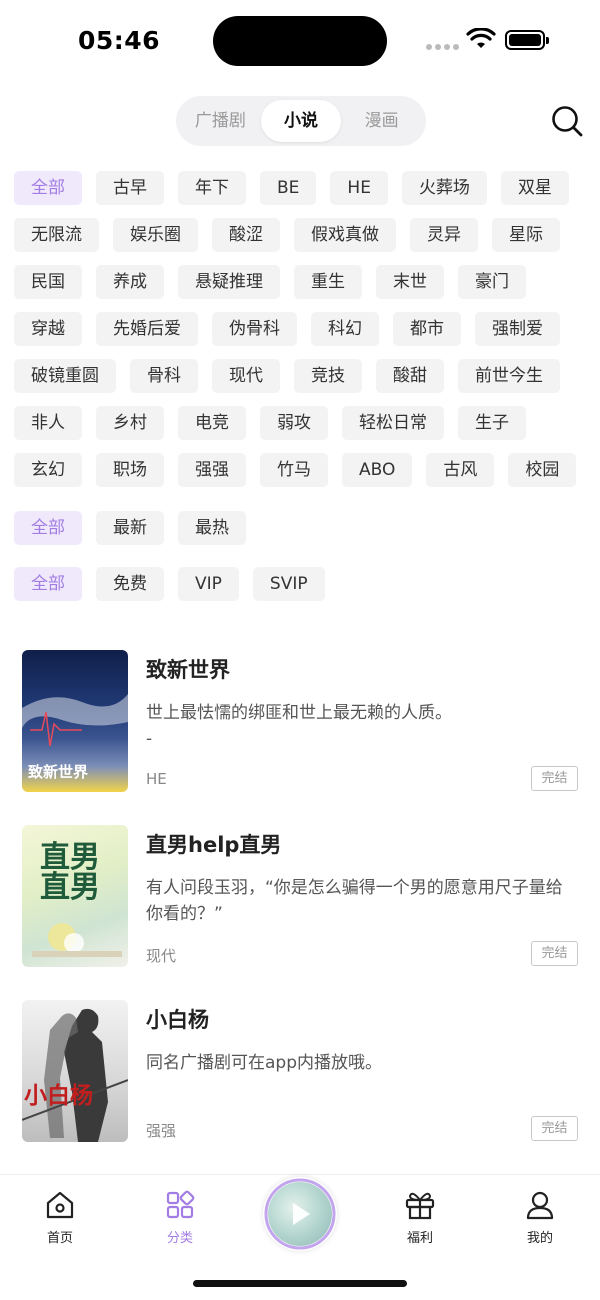  I want to click on cover-title: 直男直男, so click(70, 872).